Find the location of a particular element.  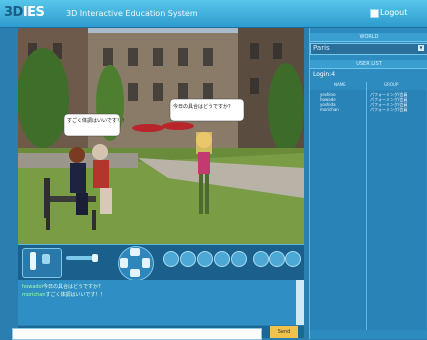

arrow-down-icon is located at coordinates (135, 273).